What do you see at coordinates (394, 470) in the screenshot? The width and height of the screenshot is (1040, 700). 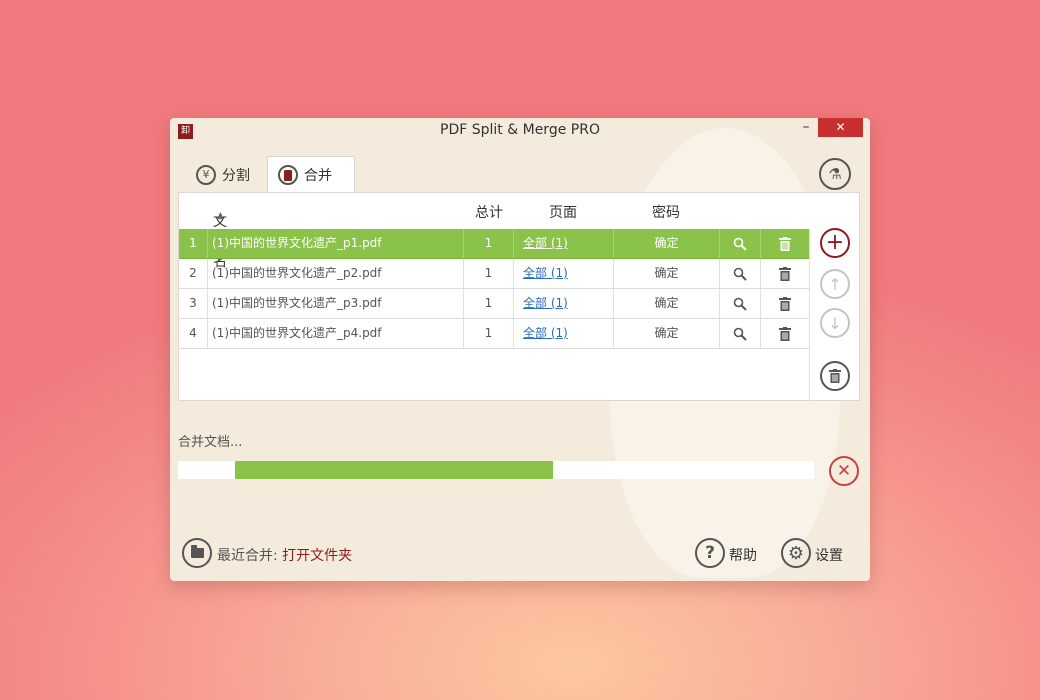 I see `progress-fill` at bounding box center [394, 470].